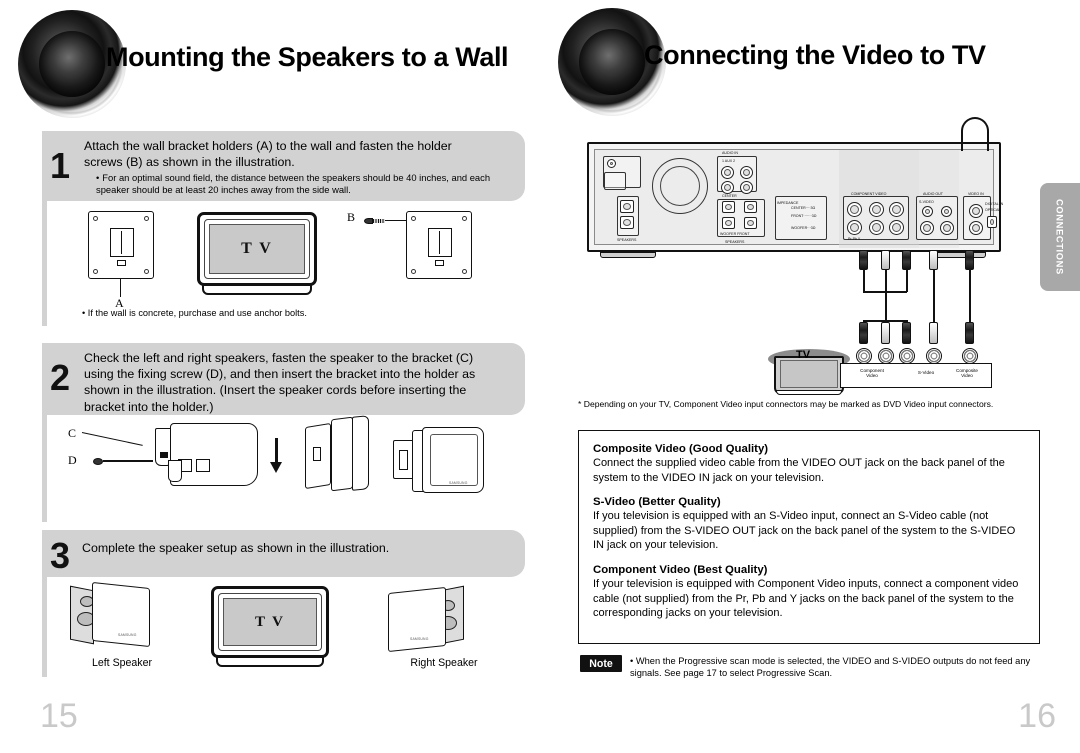 This screenshot has height=753, width=1080. I want to click on tv-jack-pr, so click(864, 356).